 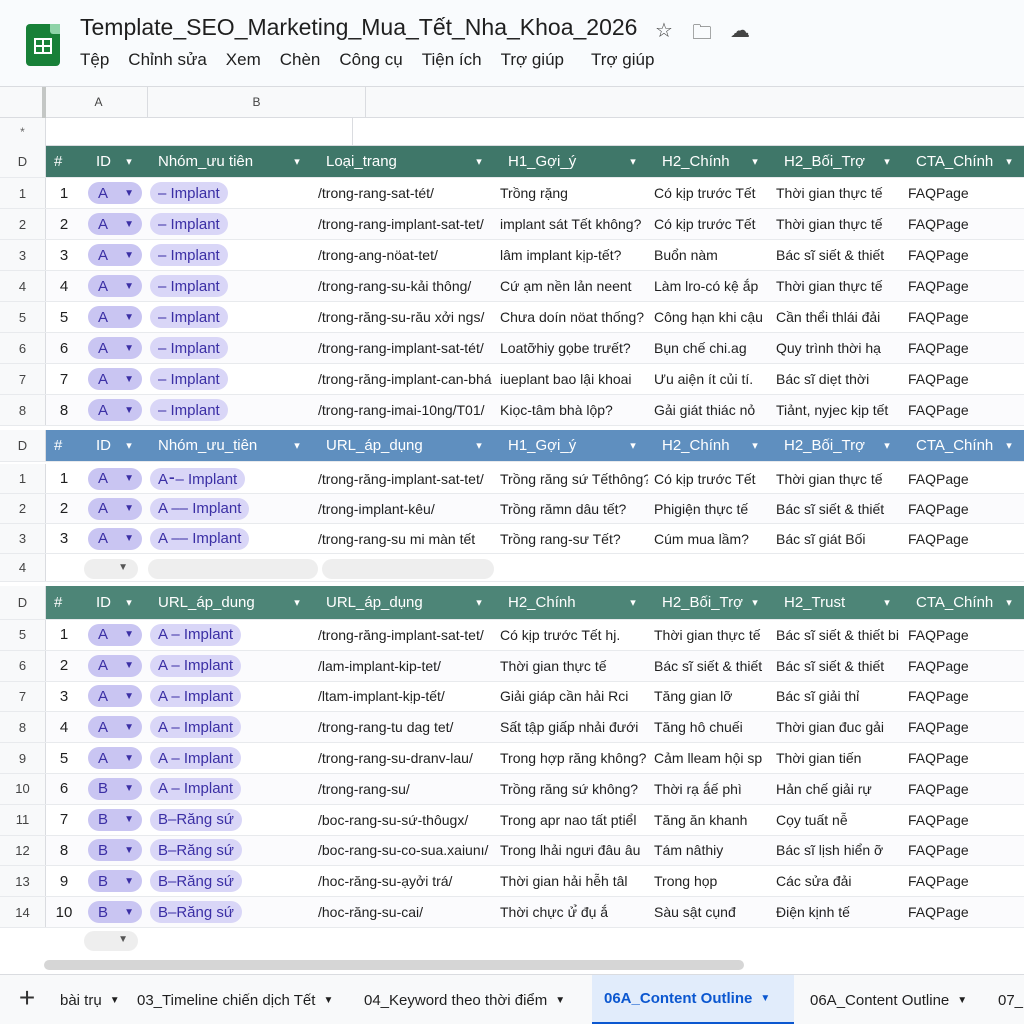 I want to click on cell-url: /ltam-implant-kịp-tết/, so click(x=406, y=697).